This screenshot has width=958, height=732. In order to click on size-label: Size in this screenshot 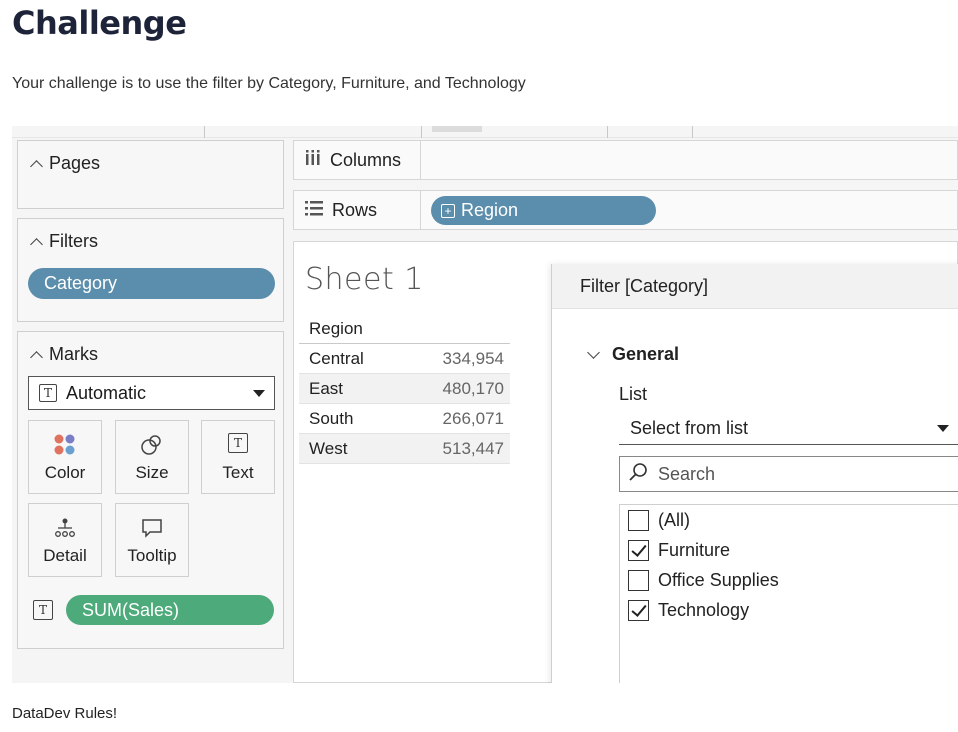, I will do `click(152, 472)`.